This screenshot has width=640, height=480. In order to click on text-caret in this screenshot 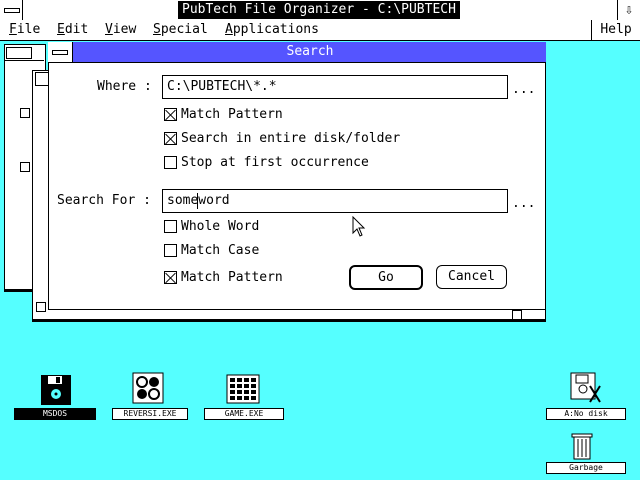, I will do `click(197, 201)`.